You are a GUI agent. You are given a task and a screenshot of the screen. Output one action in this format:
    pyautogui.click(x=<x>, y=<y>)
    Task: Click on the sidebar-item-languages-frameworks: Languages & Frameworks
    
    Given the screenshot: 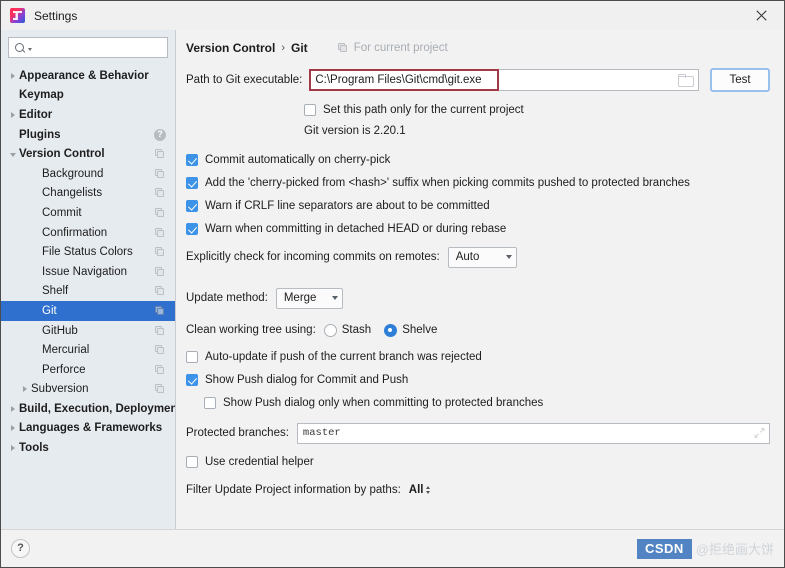 What is the action you would take?
    pyautogui.click(x=88, y=429)
    